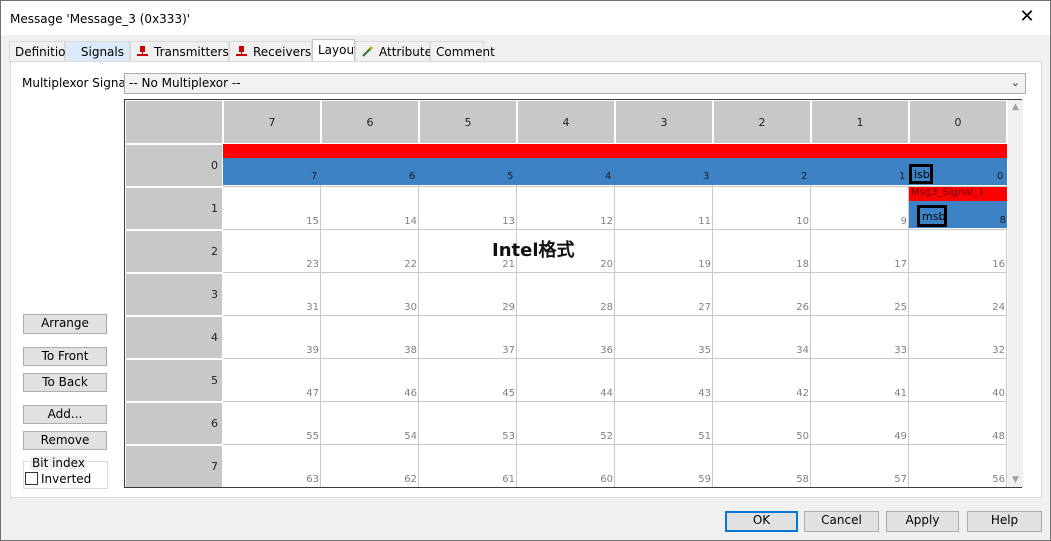  I want to click on bit-cell: 47, so click(272, 380).